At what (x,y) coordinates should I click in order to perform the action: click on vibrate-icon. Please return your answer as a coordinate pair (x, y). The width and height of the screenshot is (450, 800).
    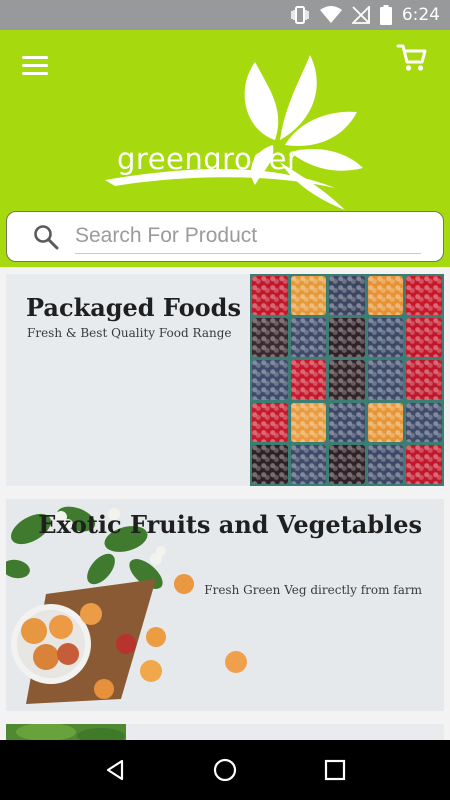
    Looking at the image, I should click on (300, 15).